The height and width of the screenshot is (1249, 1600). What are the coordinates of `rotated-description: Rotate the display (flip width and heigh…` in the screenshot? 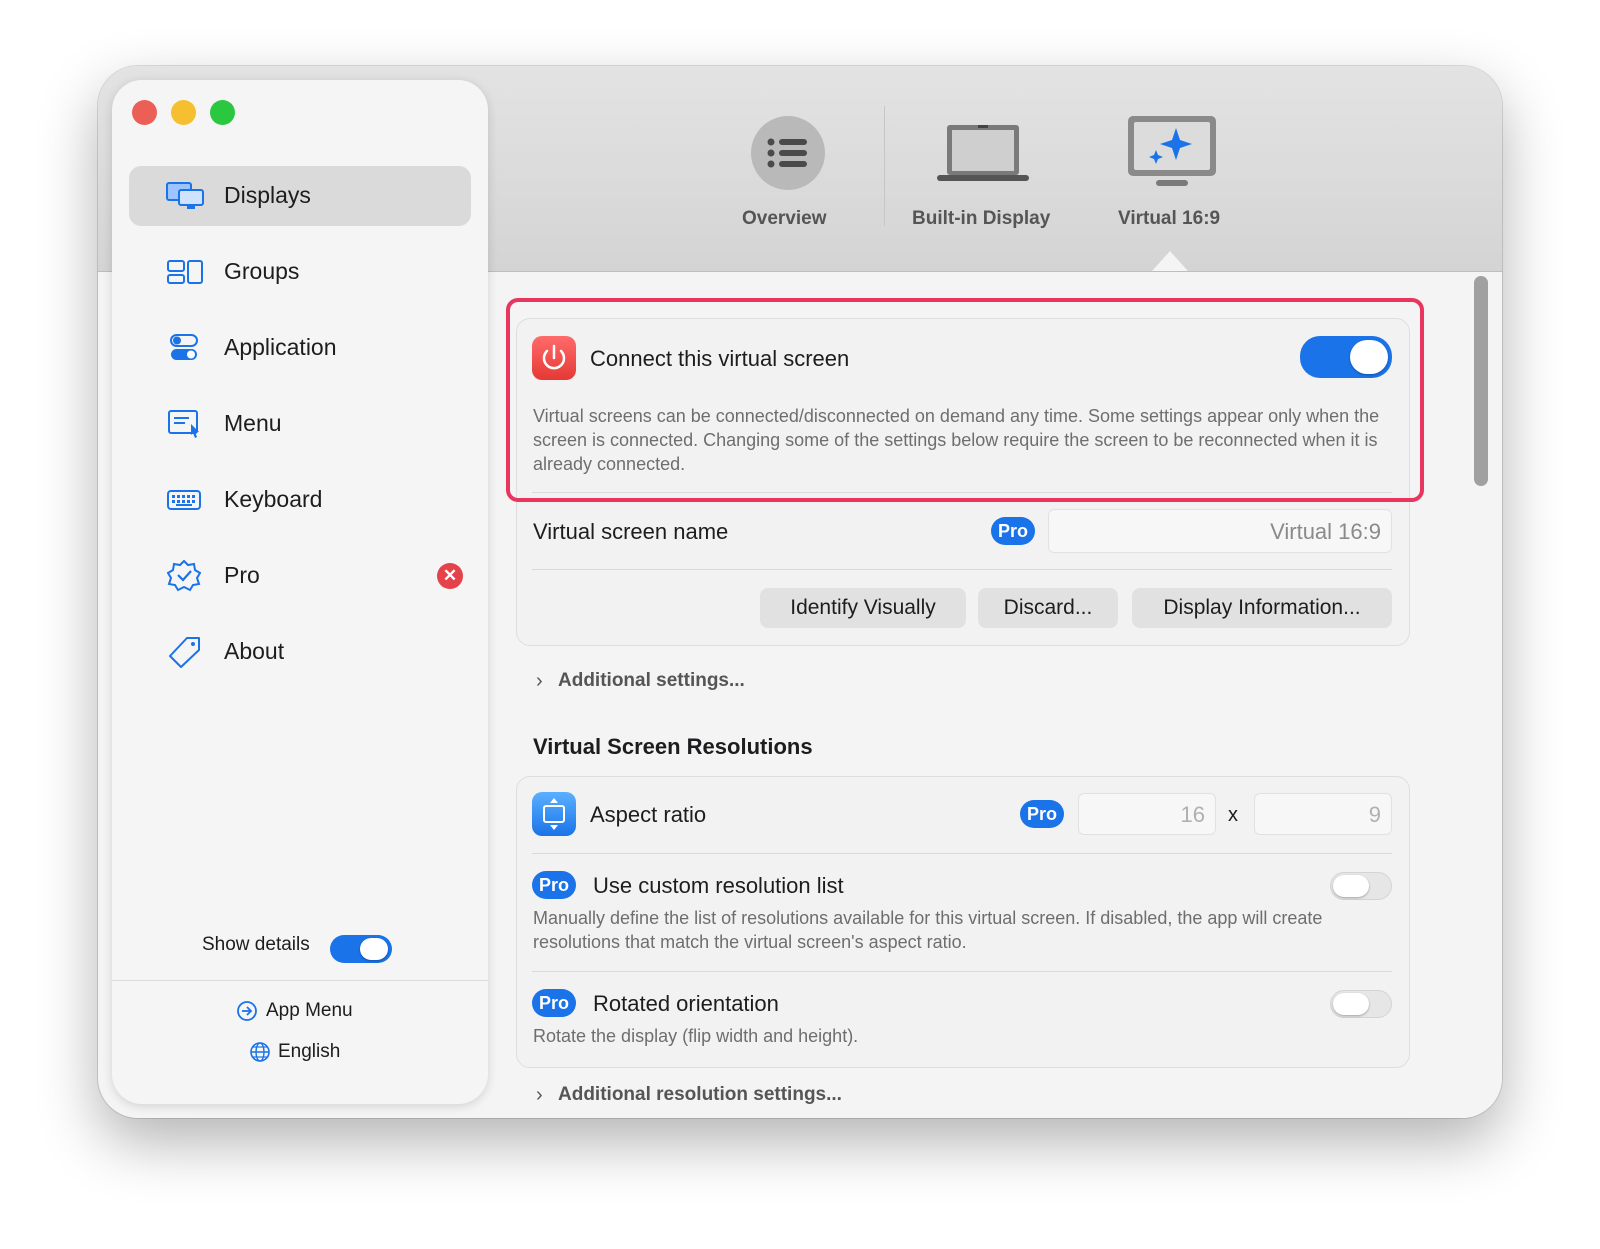 It's located at (696, 1036).